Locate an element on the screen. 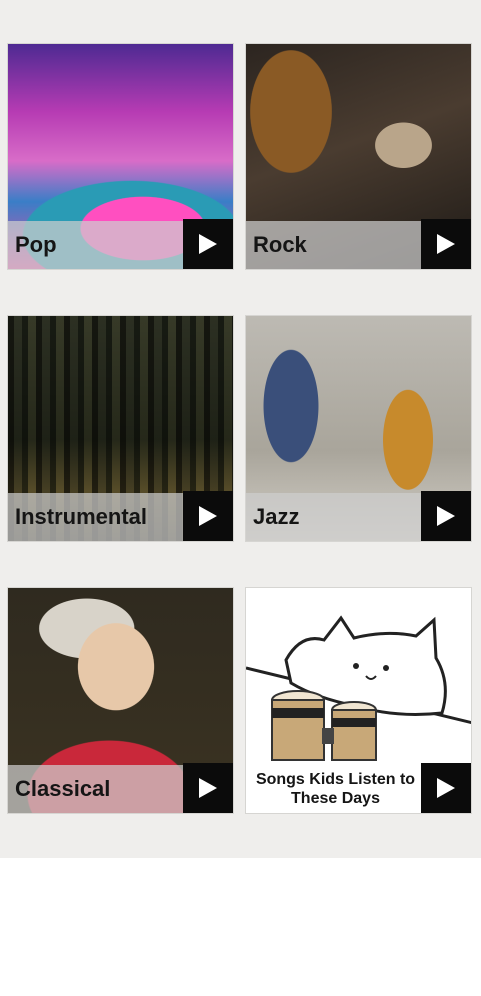  genre-label: Songs Kids Listen to These Days is located at coordinates (334, 789).